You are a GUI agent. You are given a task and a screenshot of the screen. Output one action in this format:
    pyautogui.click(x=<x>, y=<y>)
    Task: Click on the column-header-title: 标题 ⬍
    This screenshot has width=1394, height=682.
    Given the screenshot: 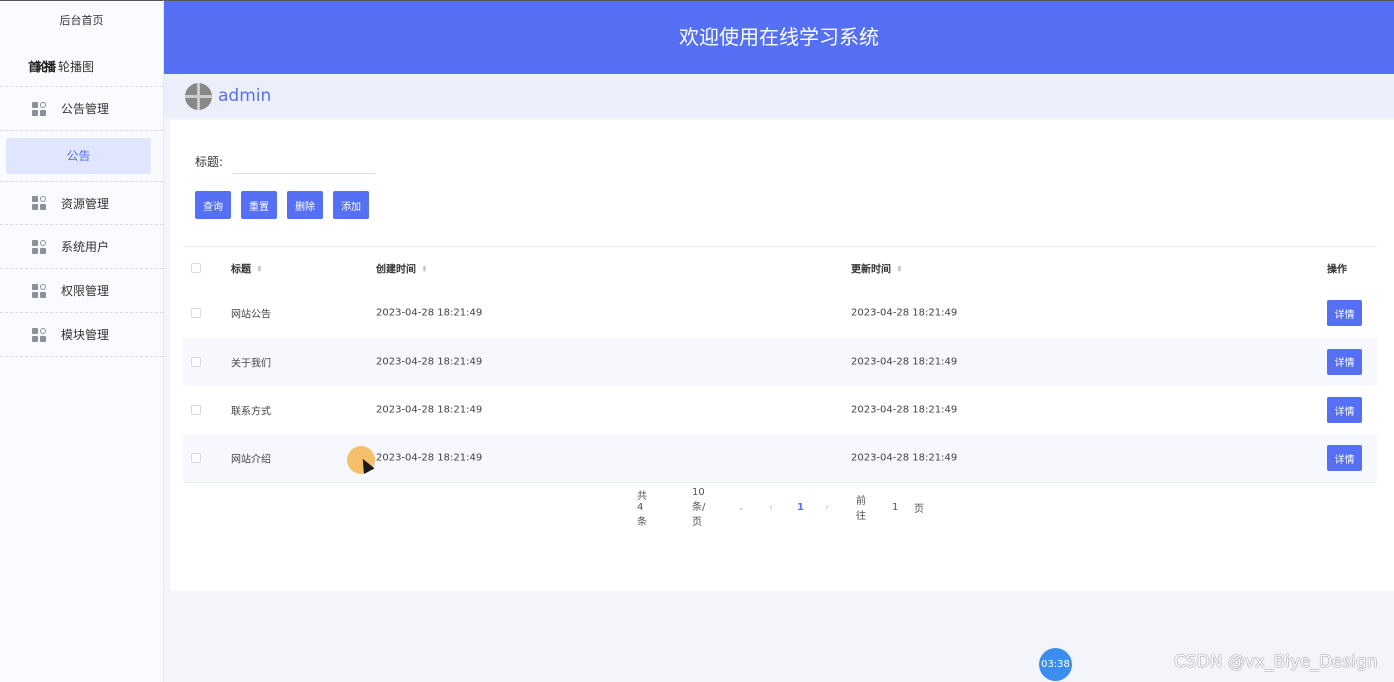 What is the action you would take?
    pyautogui.click(x=247, y=268)
    